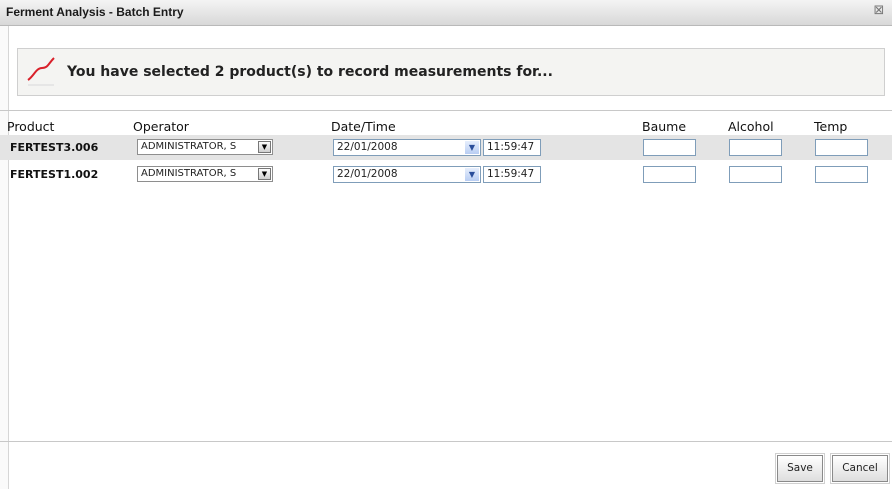  What do you see at coordinates (879, 11) in the screenshot?
I see `close-icon: ⊠` at bounding box center [879, 11].